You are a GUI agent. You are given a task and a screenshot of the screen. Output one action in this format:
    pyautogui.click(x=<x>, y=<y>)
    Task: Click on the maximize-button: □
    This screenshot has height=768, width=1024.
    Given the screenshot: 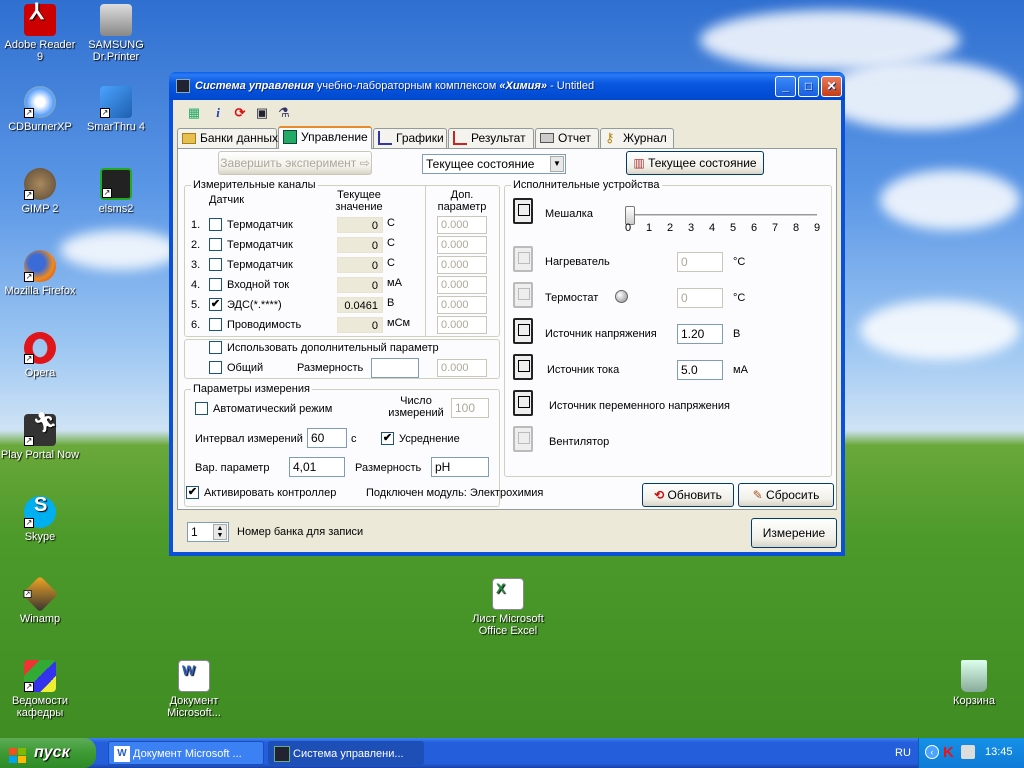 What is the action you would take?
    pyautogui.click(x=808, y=86)
    